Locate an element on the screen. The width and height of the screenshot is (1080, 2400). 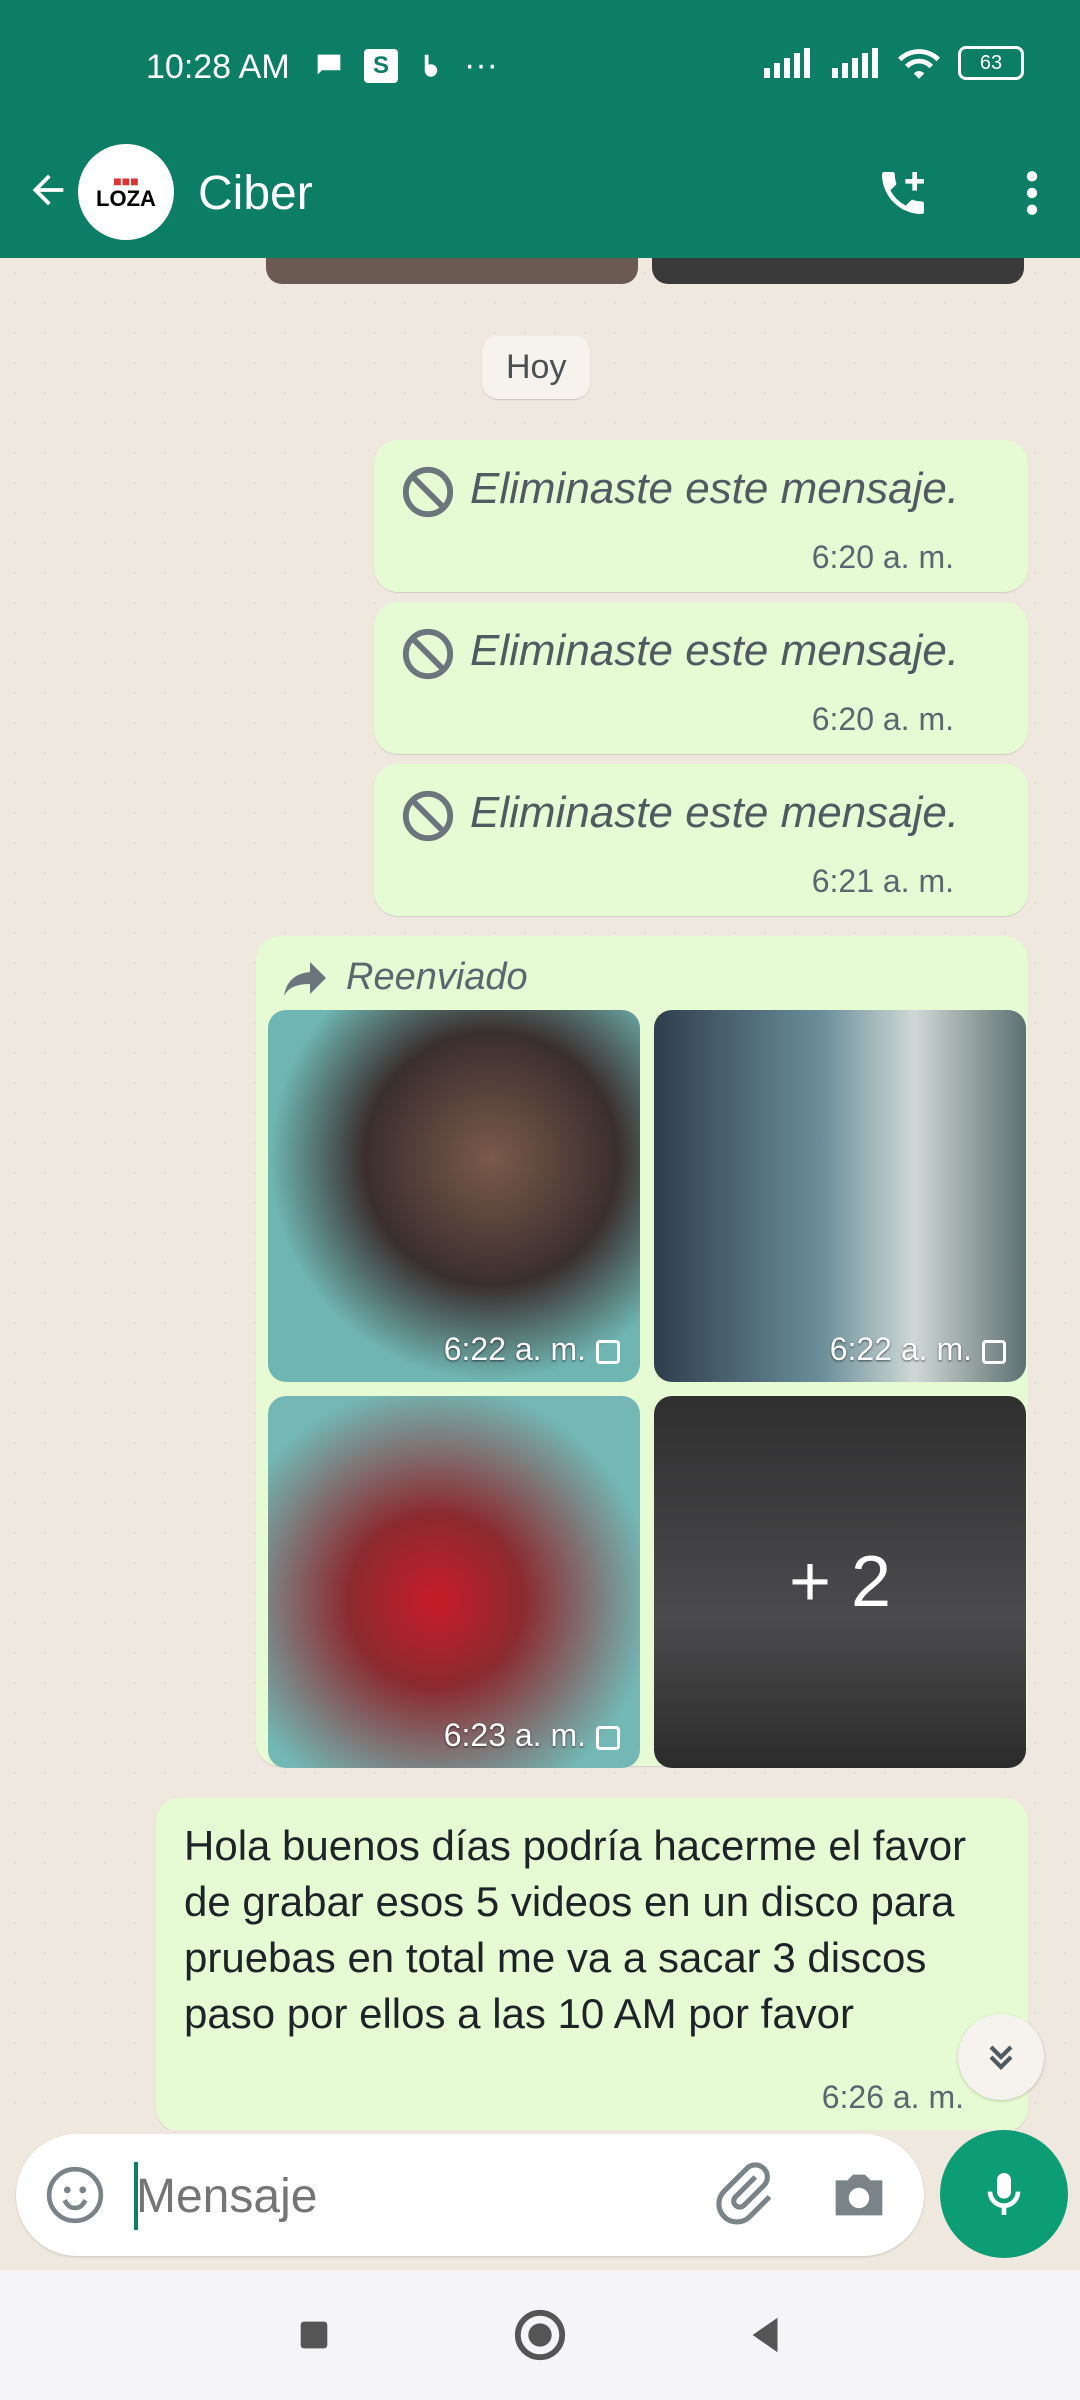
call-button is located at coordinates (903, 193).